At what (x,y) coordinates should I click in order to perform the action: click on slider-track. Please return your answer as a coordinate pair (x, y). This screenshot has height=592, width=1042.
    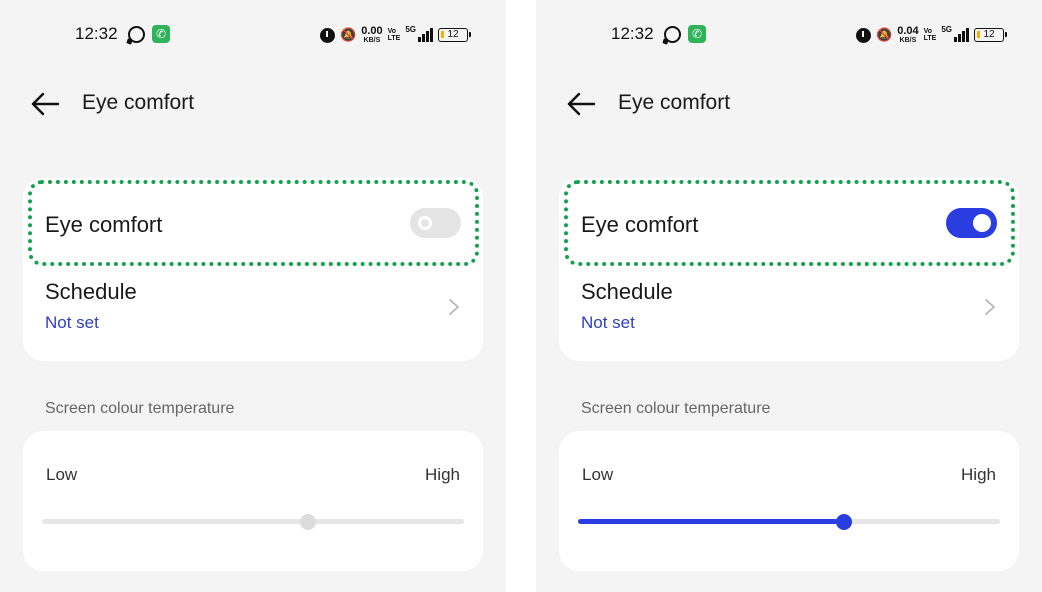
    Looking at the image, I should click on (253, 521).